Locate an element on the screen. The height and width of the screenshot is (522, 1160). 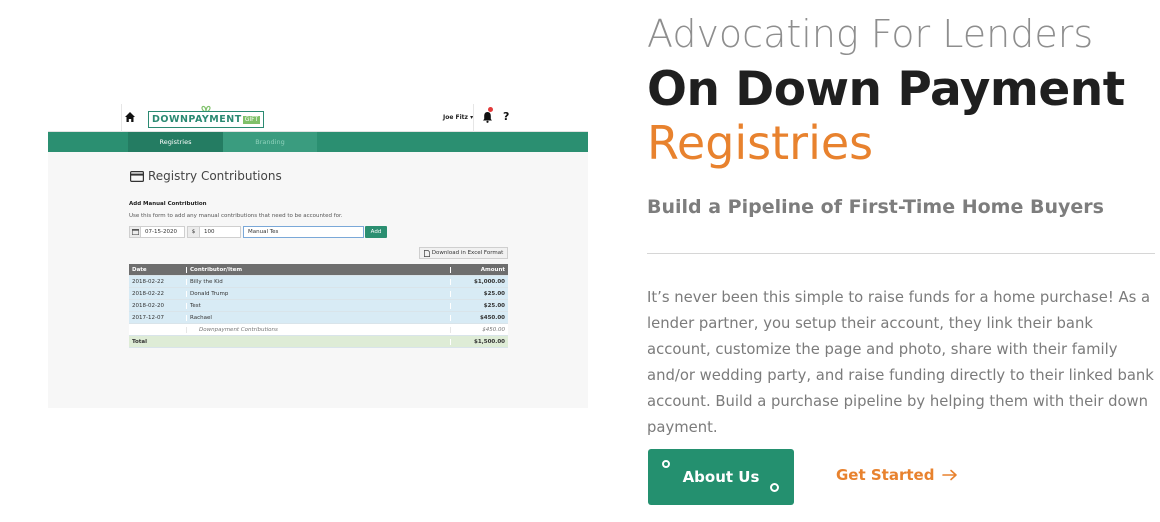
hero-eyebrow: Advocating For Lenders is located at coordinates (870, 34).